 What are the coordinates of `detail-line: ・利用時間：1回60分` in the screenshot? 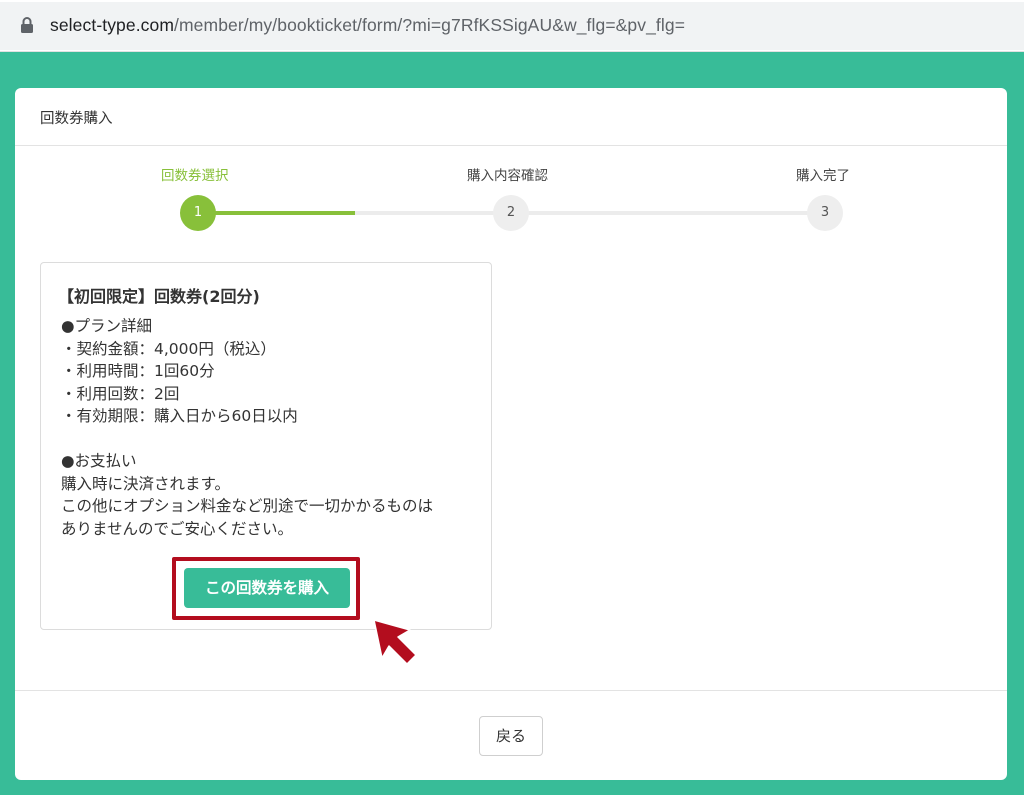 It's located at (138, 371).